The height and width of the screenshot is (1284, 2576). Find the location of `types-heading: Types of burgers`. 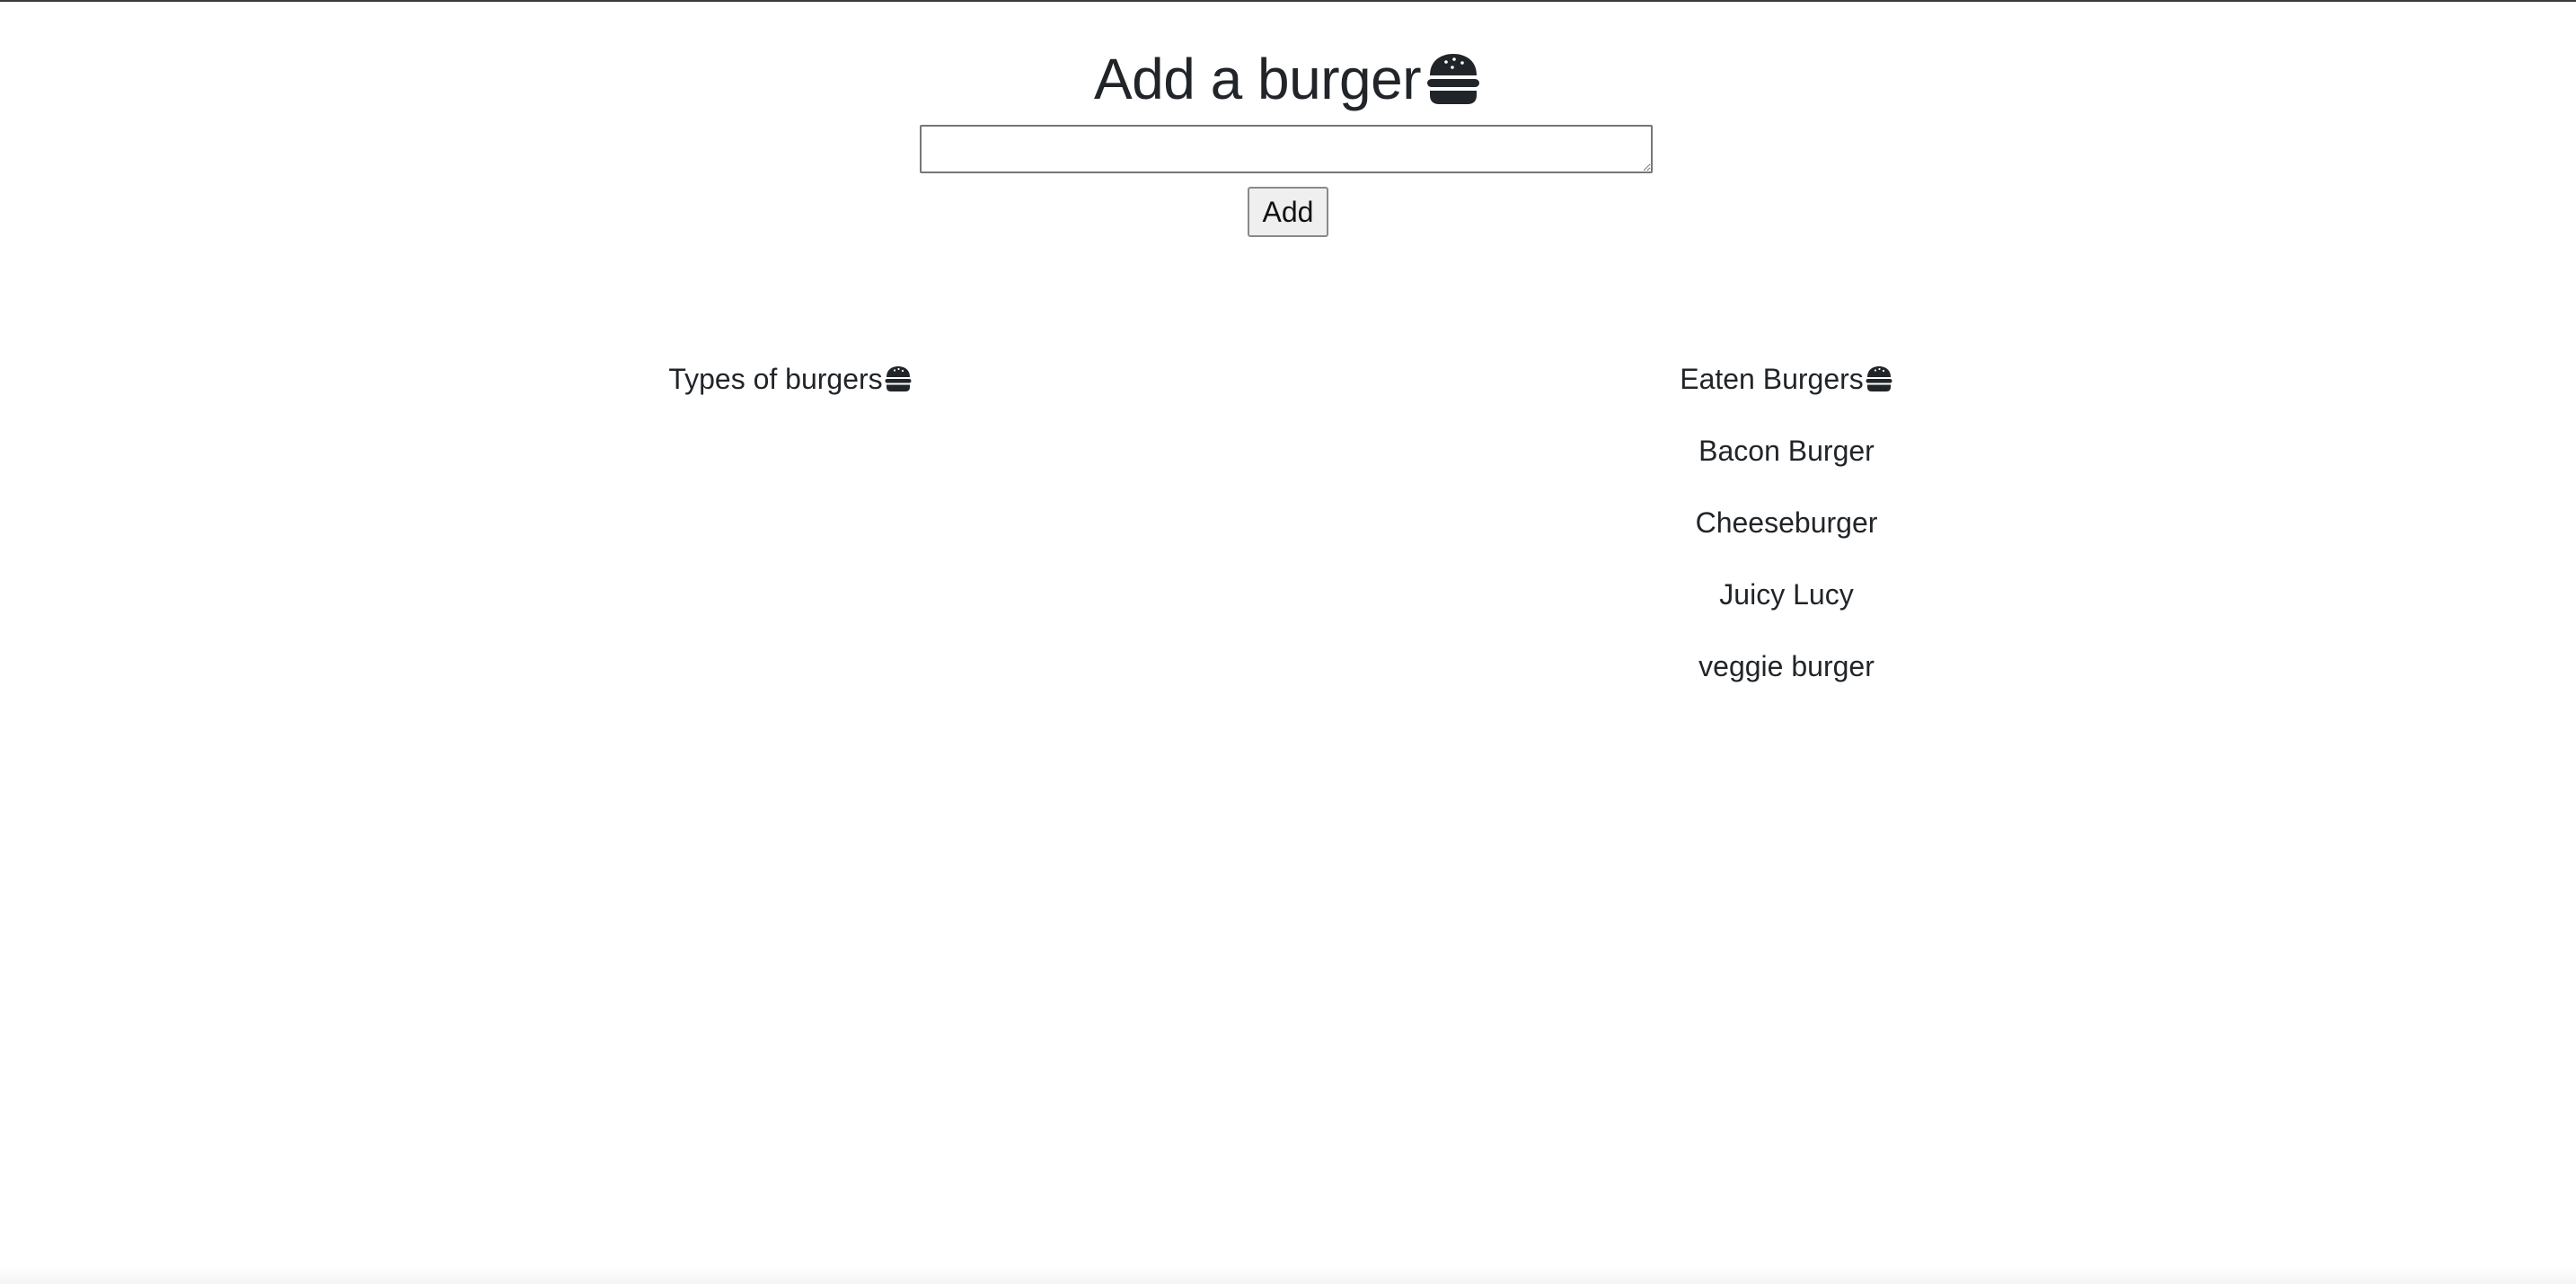

types-heading: Types of burgers is located at coordinates (790, 379).